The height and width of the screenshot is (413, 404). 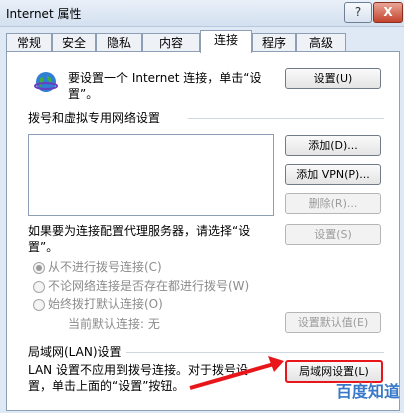 I want to click on tab-privacy: 隐私, so click(x=119, y=42).